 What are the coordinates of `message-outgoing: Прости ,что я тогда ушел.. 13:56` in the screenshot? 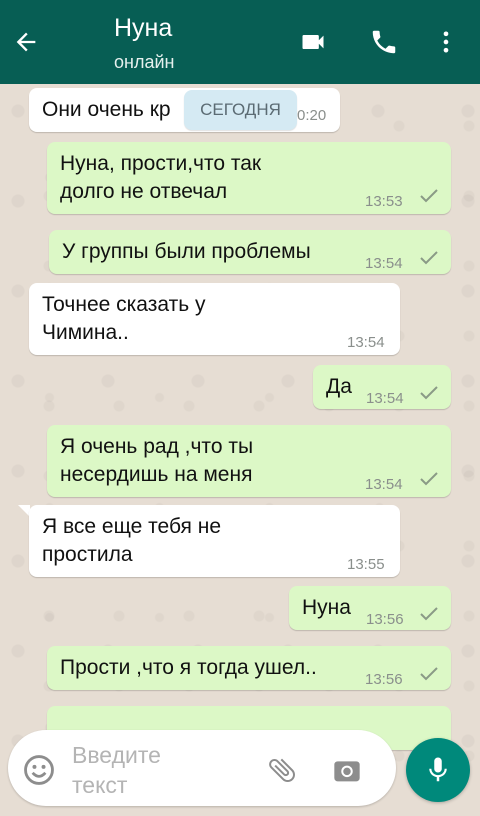 It's located at (249, 668).